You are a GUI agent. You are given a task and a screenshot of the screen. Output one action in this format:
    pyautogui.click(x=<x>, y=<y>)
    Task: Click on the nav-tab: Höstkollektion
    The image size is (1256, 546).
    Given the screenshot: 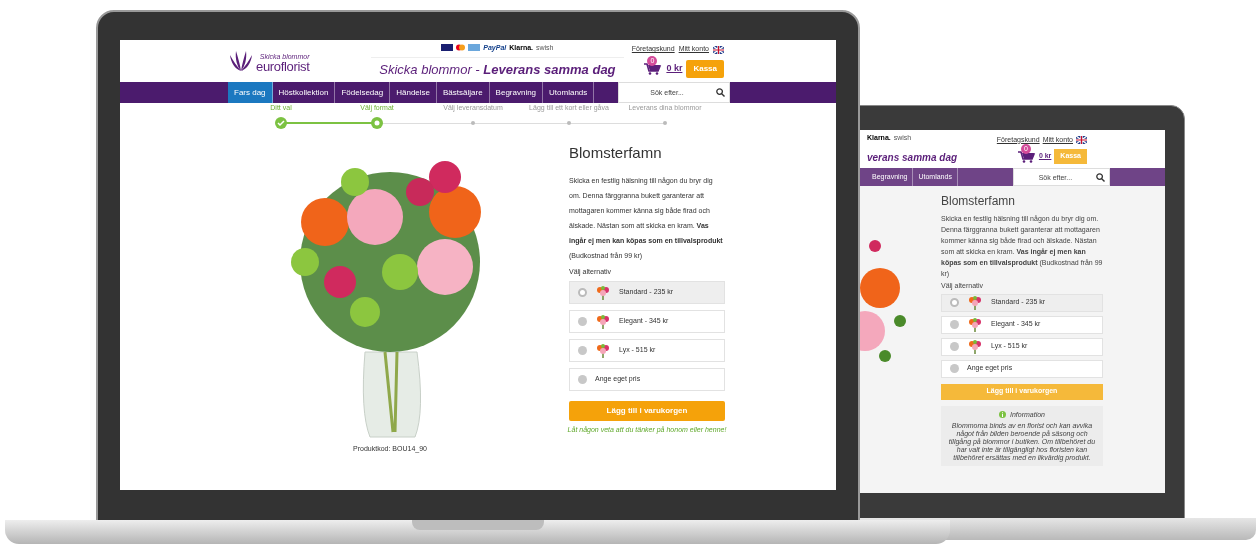 What is the action you would take?
    pyautogui.click(x=304, y=92)
    